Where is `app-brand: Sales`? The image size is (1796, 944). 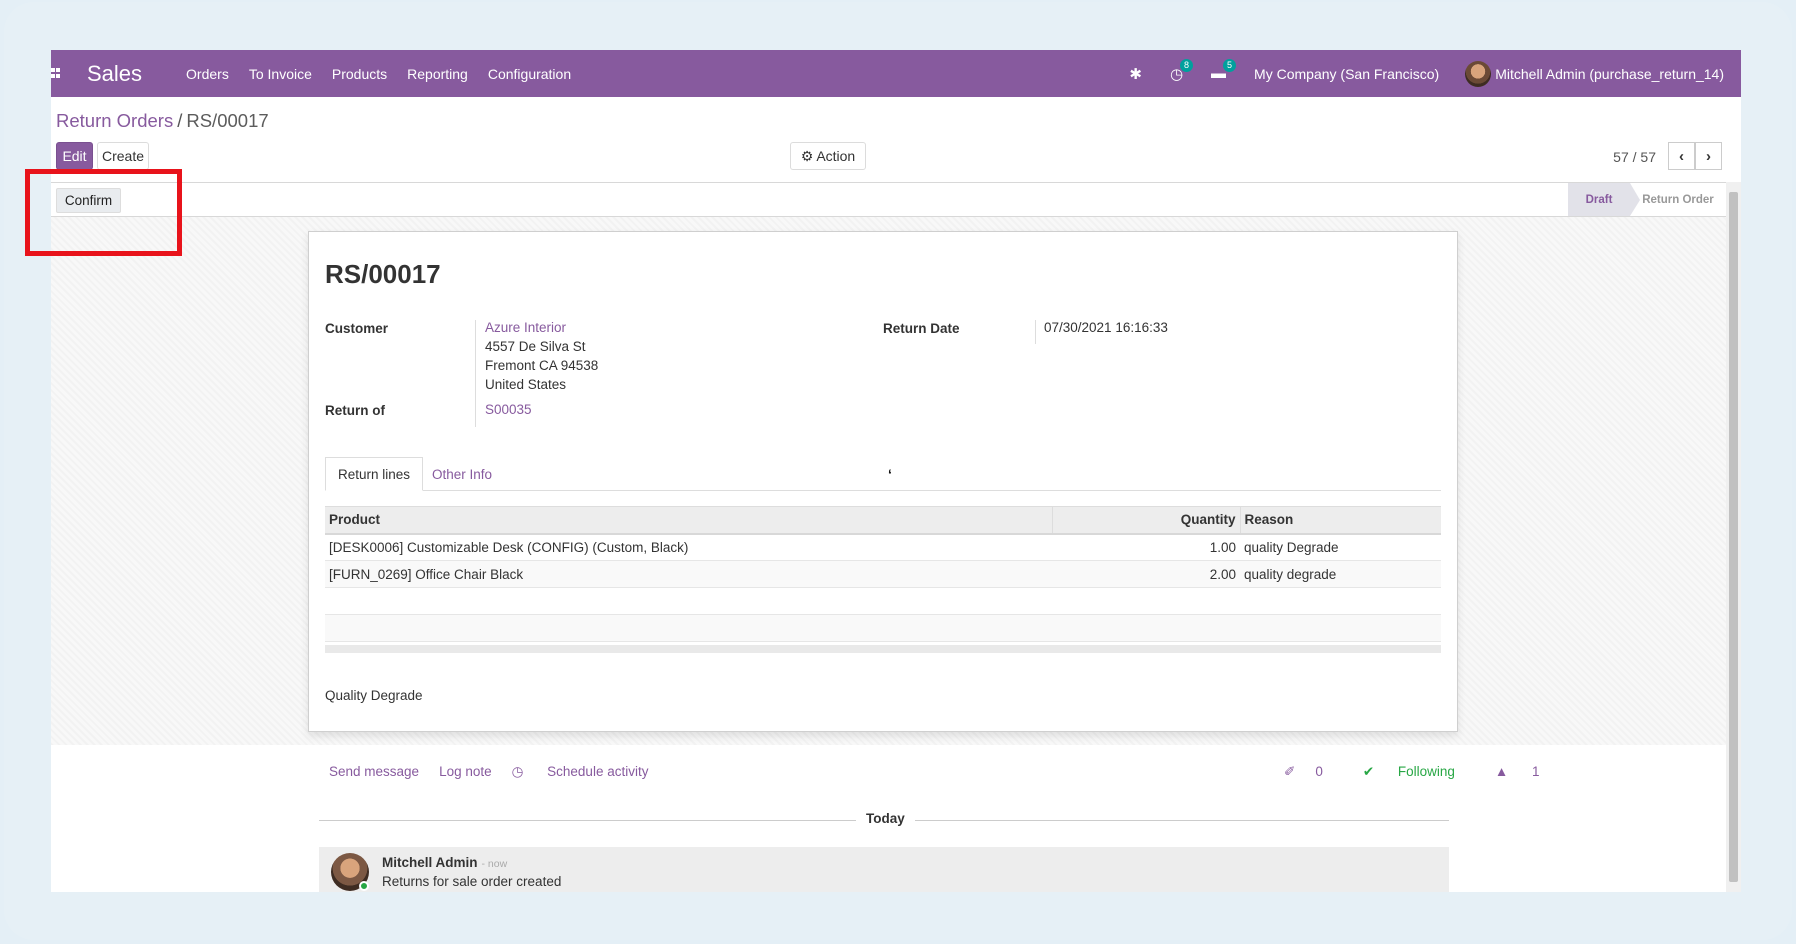 app-brand: Sales is located at coordinates (114, 74).